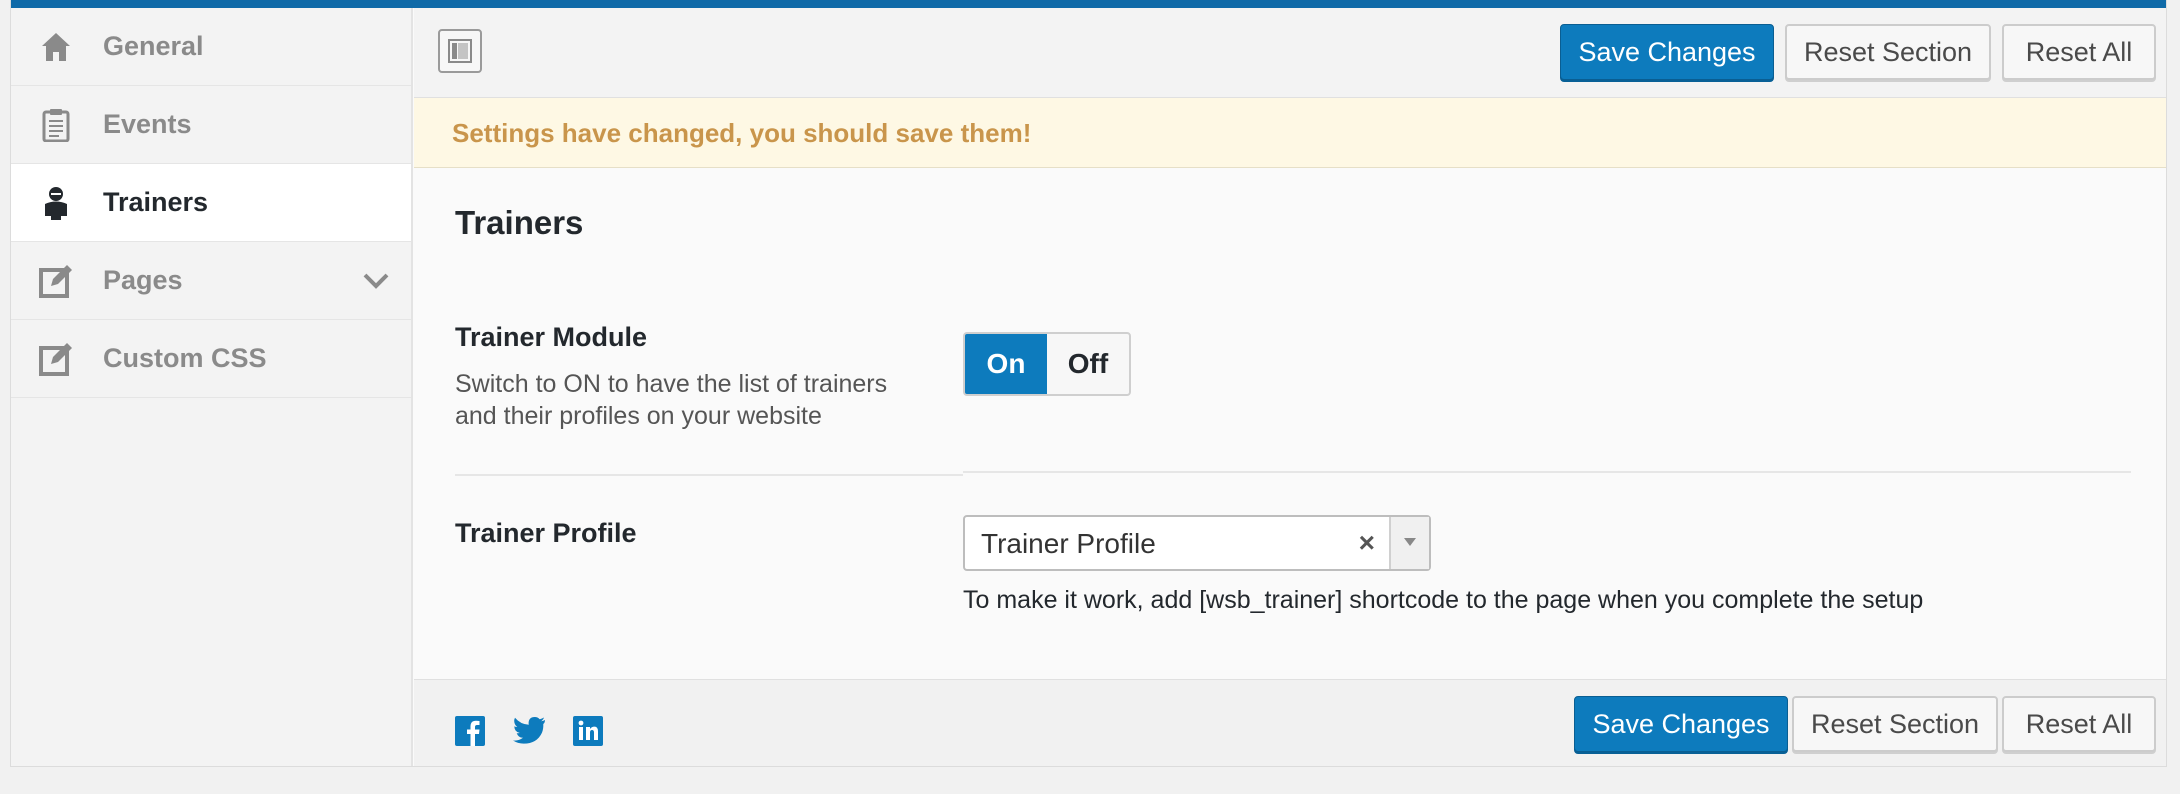 This screenshot has width=2180, height=794. What do you see at coordinates (211, 203) in the screenshot?
I see `sidebar-item-trainers: Trainers` at bounding box center [211, 203].